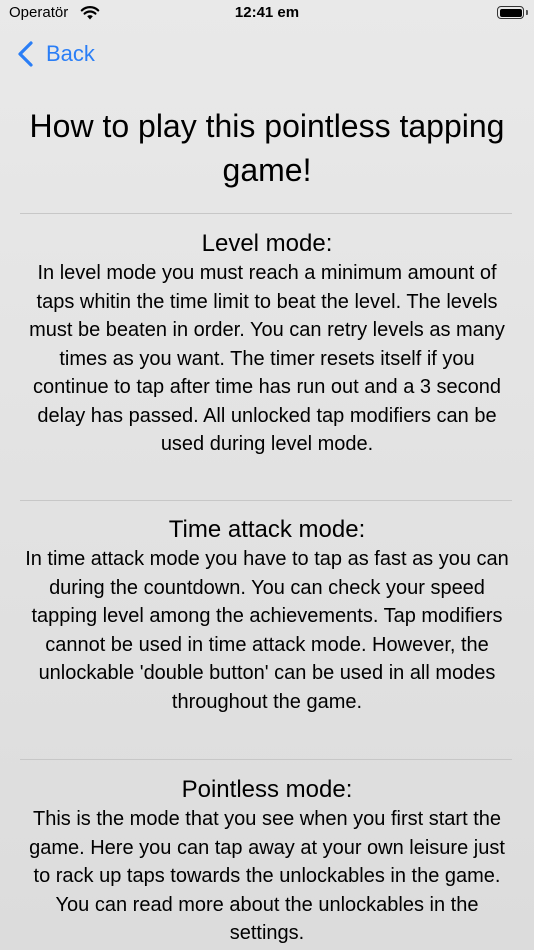 This screenshot has width=534, height=950. Describe the element at coordinates (527, 12) in the screenshot. I see `battery-tip` at that location.